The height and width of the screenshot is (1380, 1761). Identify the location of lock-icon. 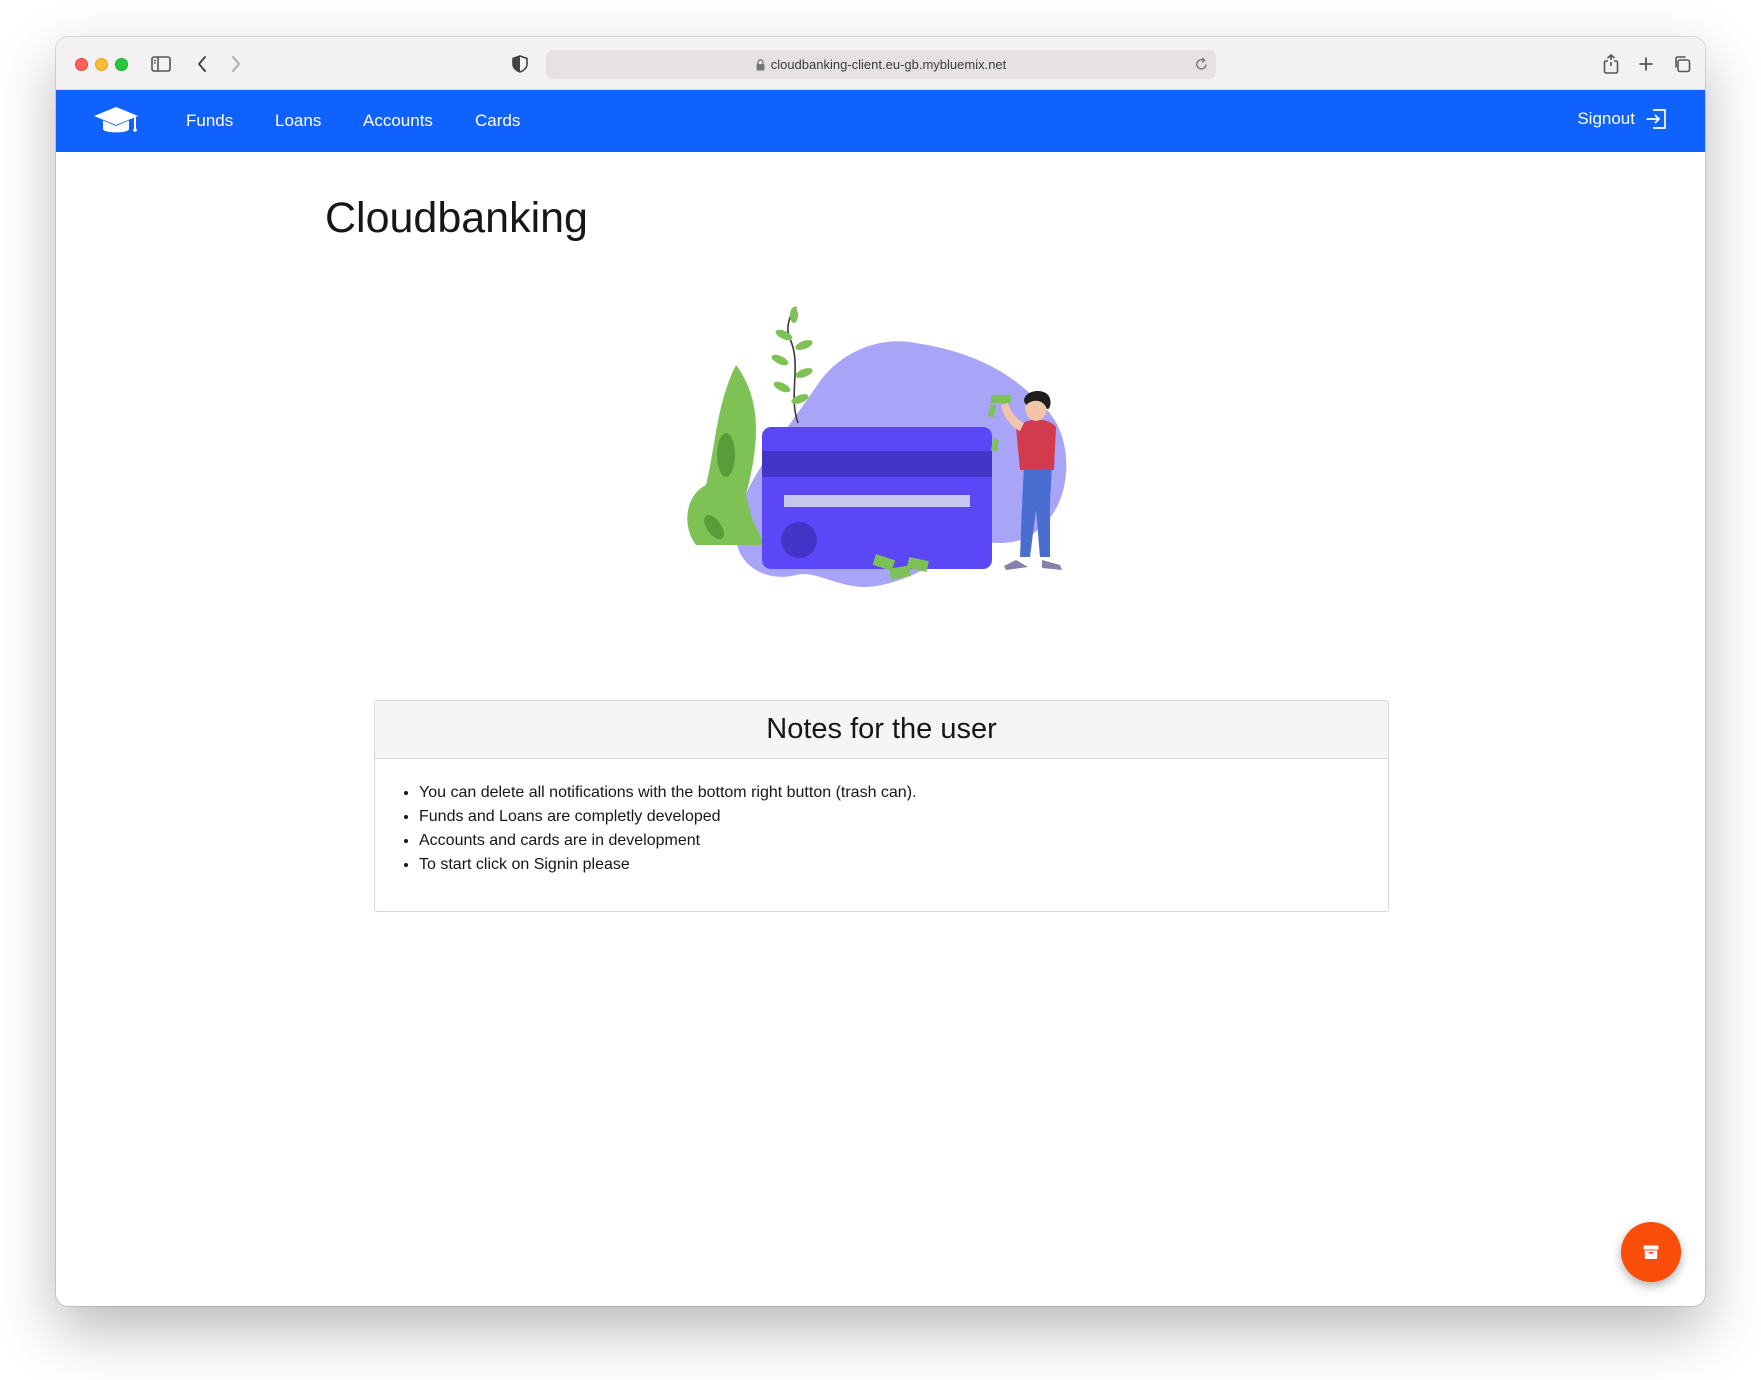
(760, 64).